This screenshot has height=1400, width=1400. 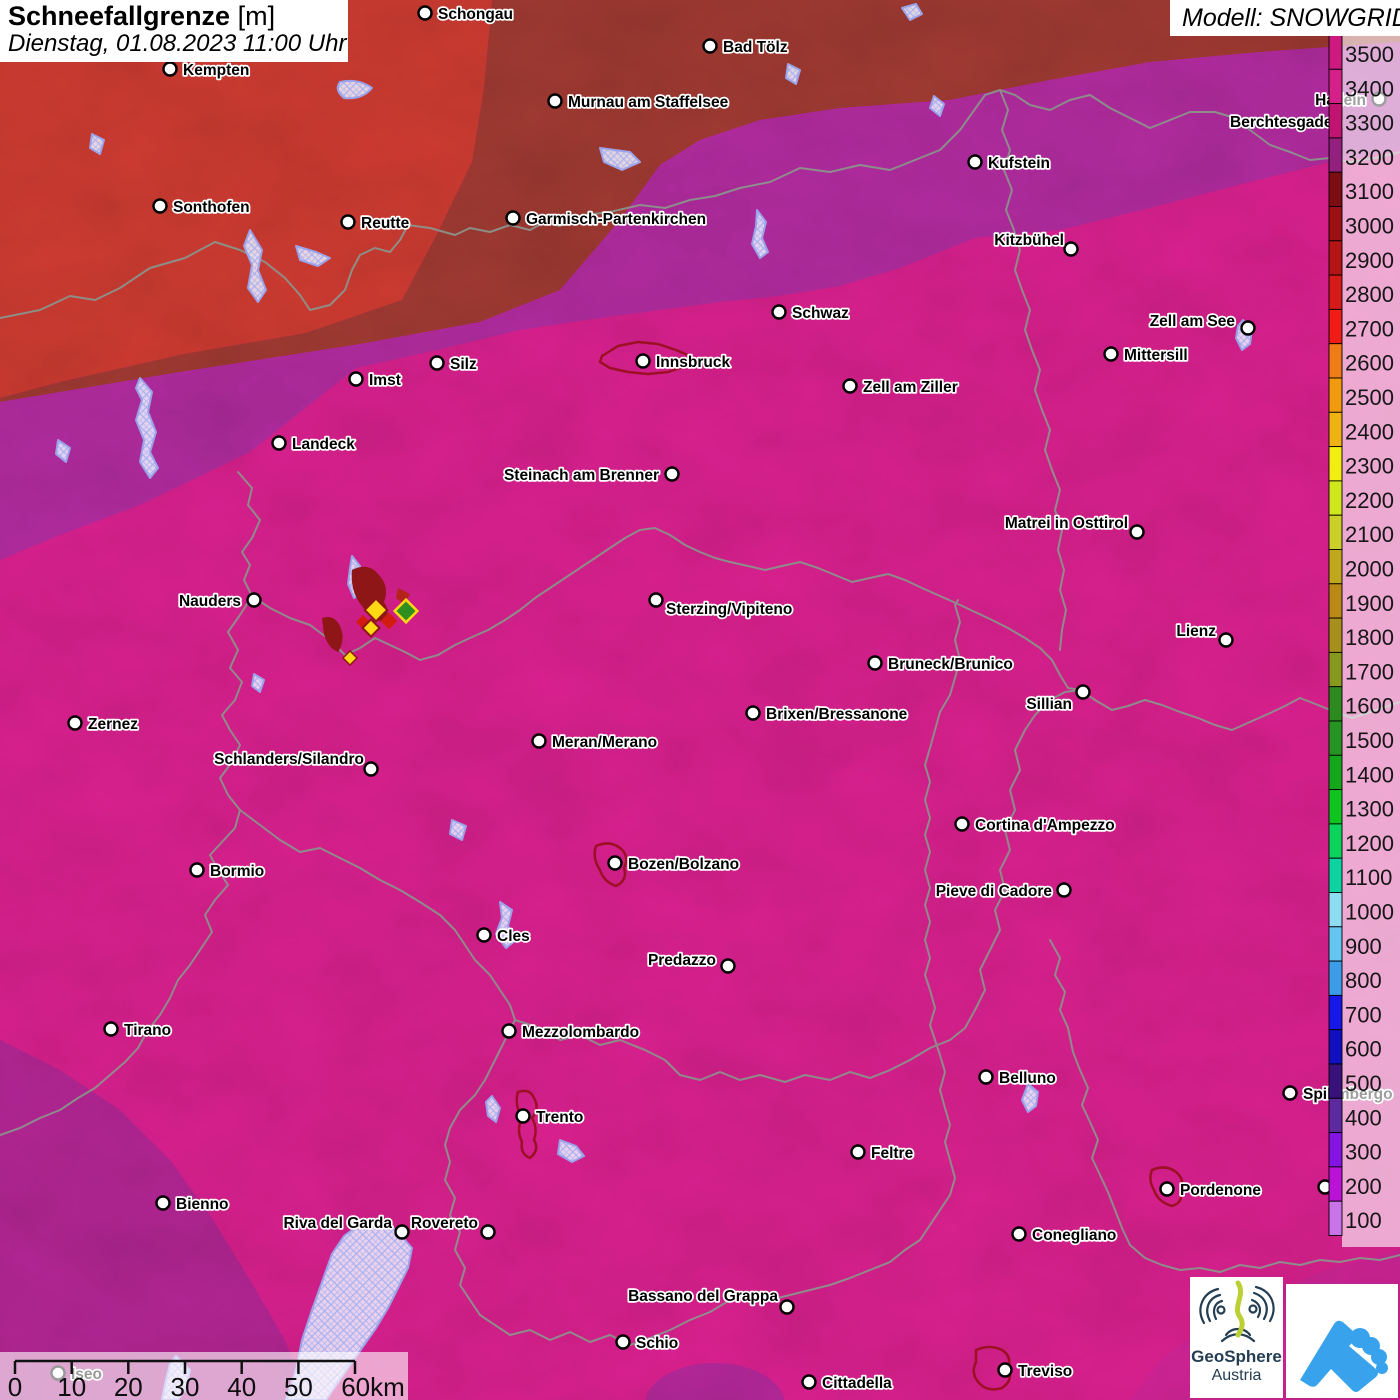 What do you see at coordinates (1369, 912) in the screenshot?
I see `legend-value-label: 1000` at bounding box center [1369, 912].